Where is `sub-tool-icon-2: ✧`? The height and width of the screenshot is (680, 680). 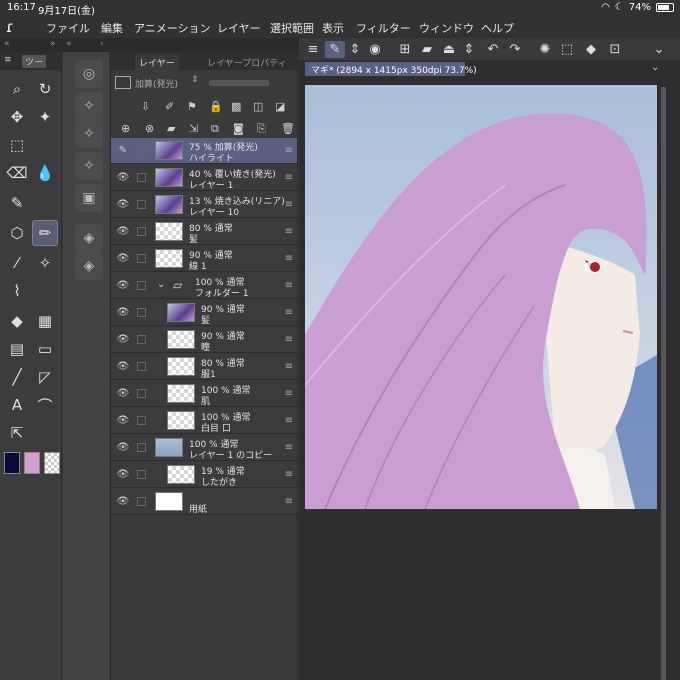
sub-tool-icon-2: ✧ is located at coordinates (89, 134).